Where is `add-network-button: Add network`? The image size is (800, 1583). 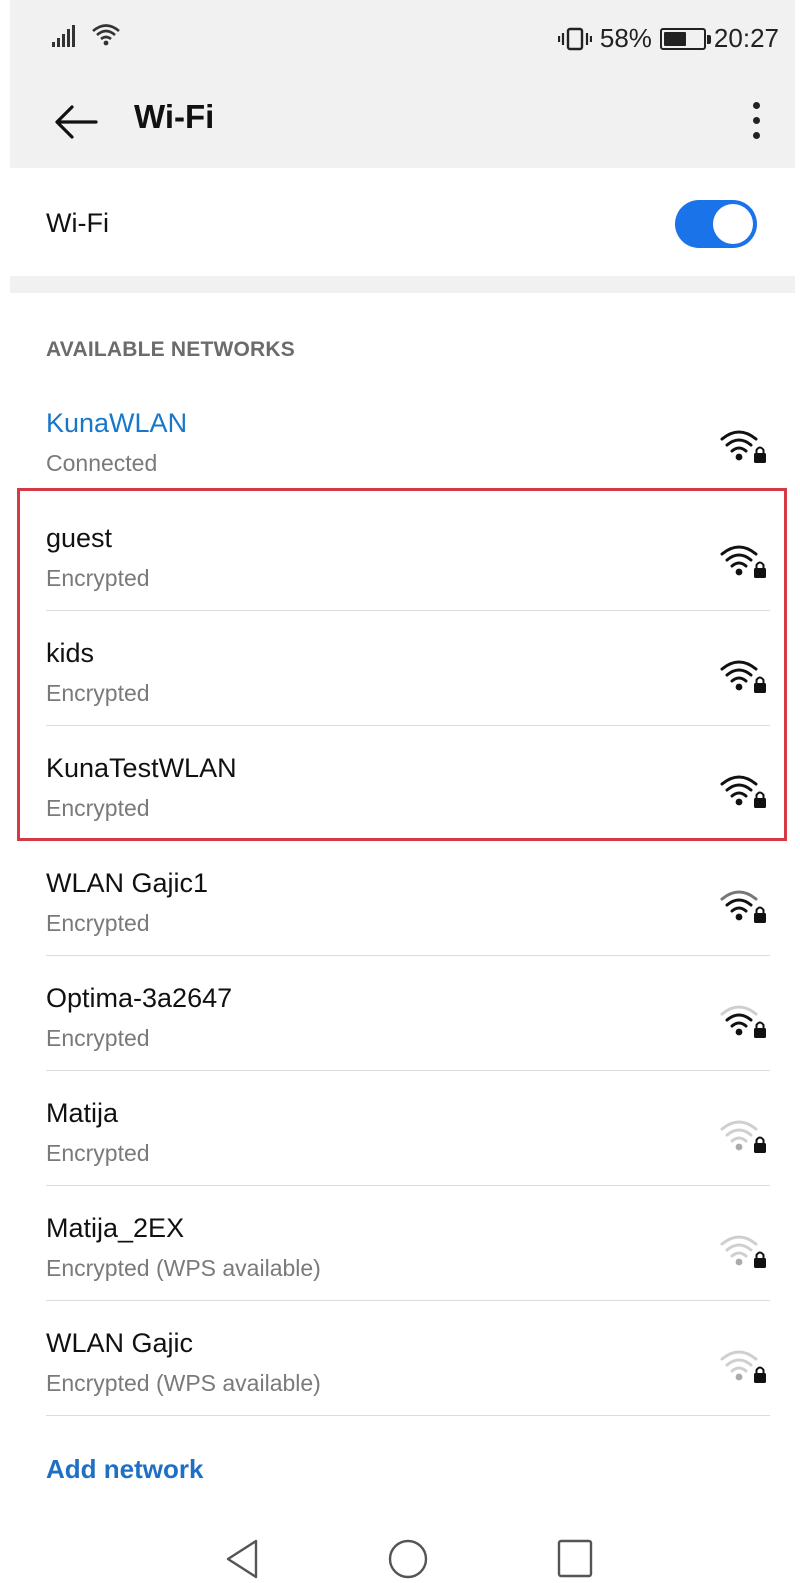 add-network-button: Add network is located at coordinates (124, 1469).